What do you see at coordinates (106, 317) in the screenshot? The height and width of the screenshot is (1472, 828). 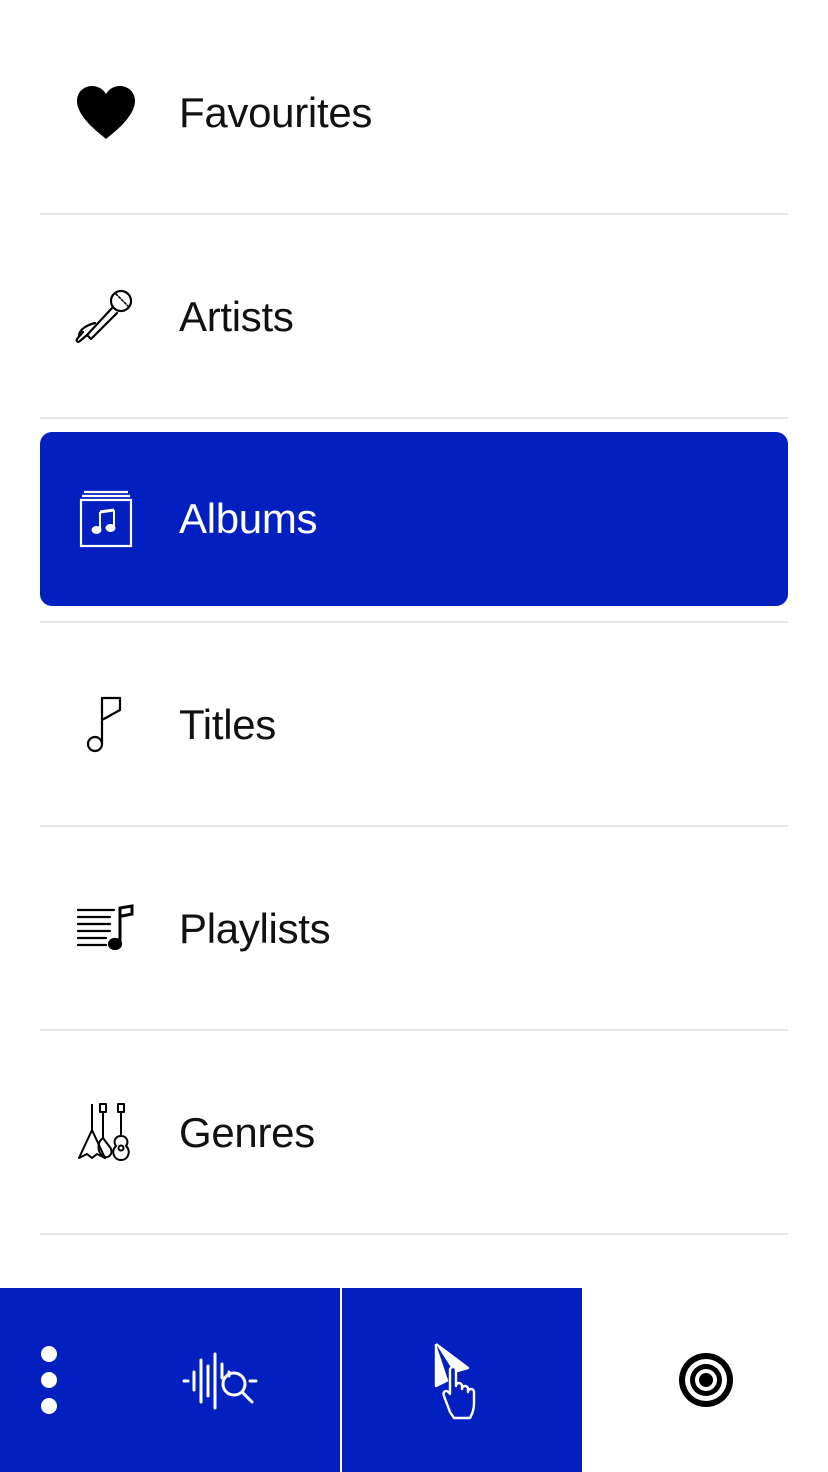 I see `microphone-icon` at bounding box center [106, 317].